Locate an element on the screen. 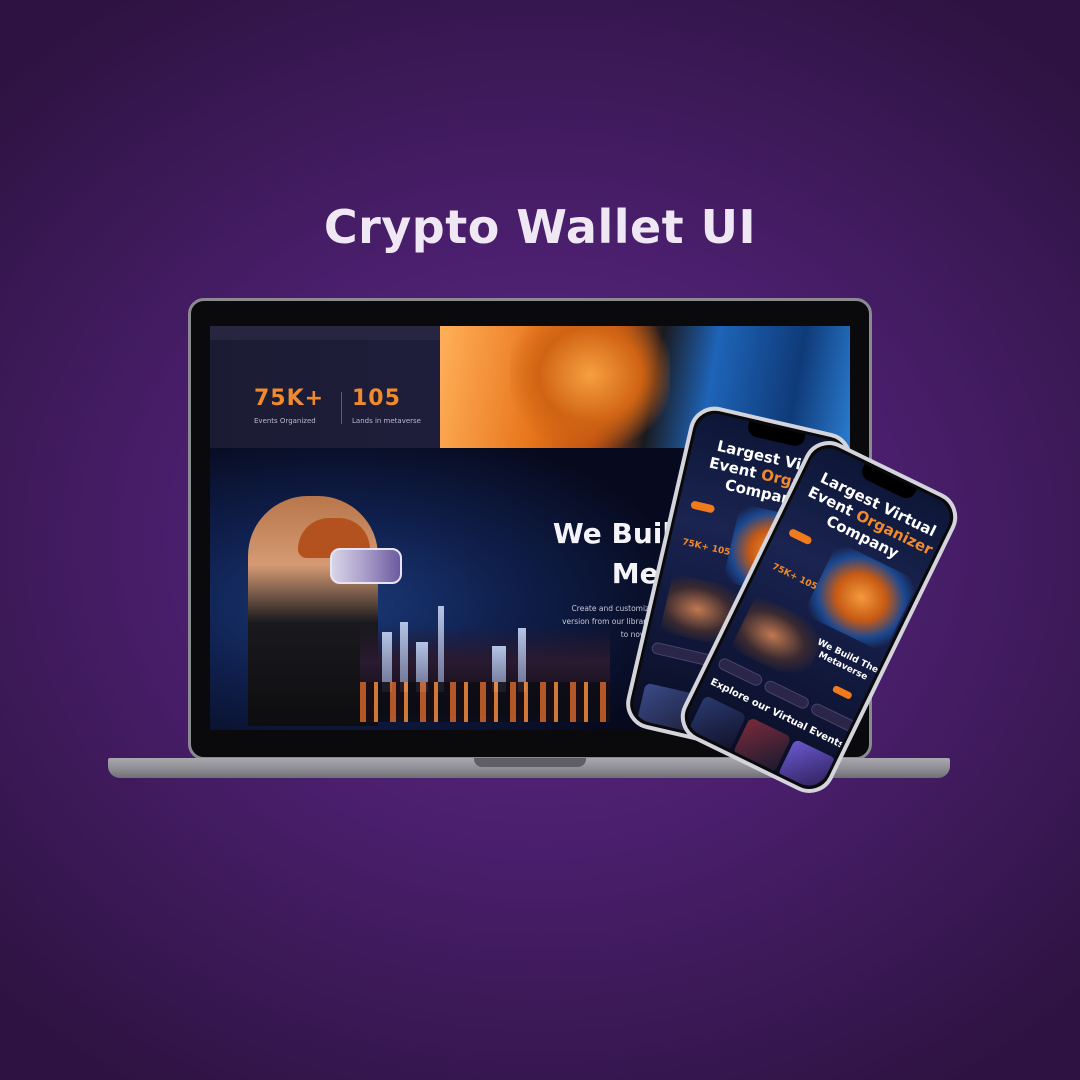  hero-figure-image is located at coordinates (590, 387).